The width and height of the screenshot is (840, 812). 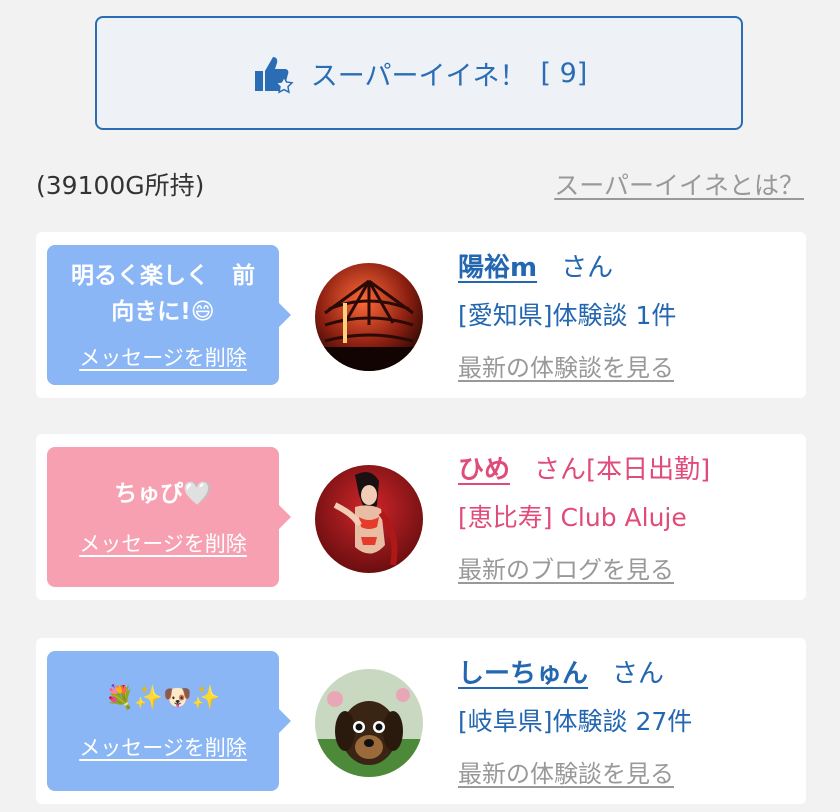 I want to click on message-text: 💐✨🐶✨, so click(x=163, y=698).